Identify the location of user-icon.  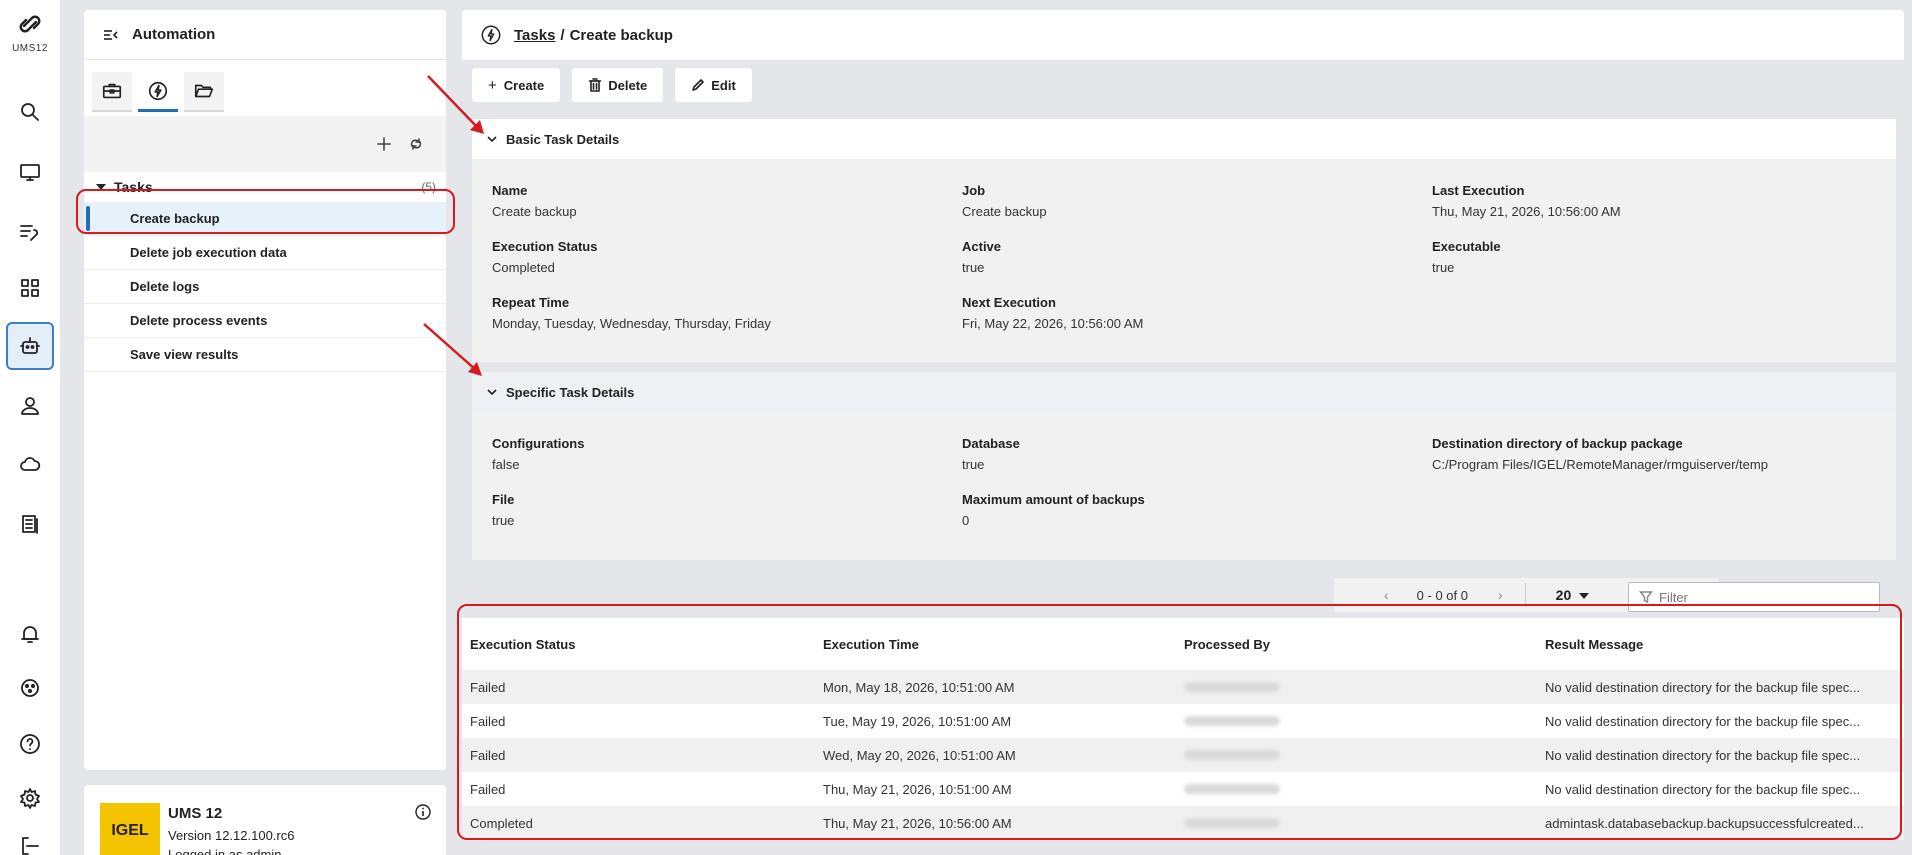
(30, 406).